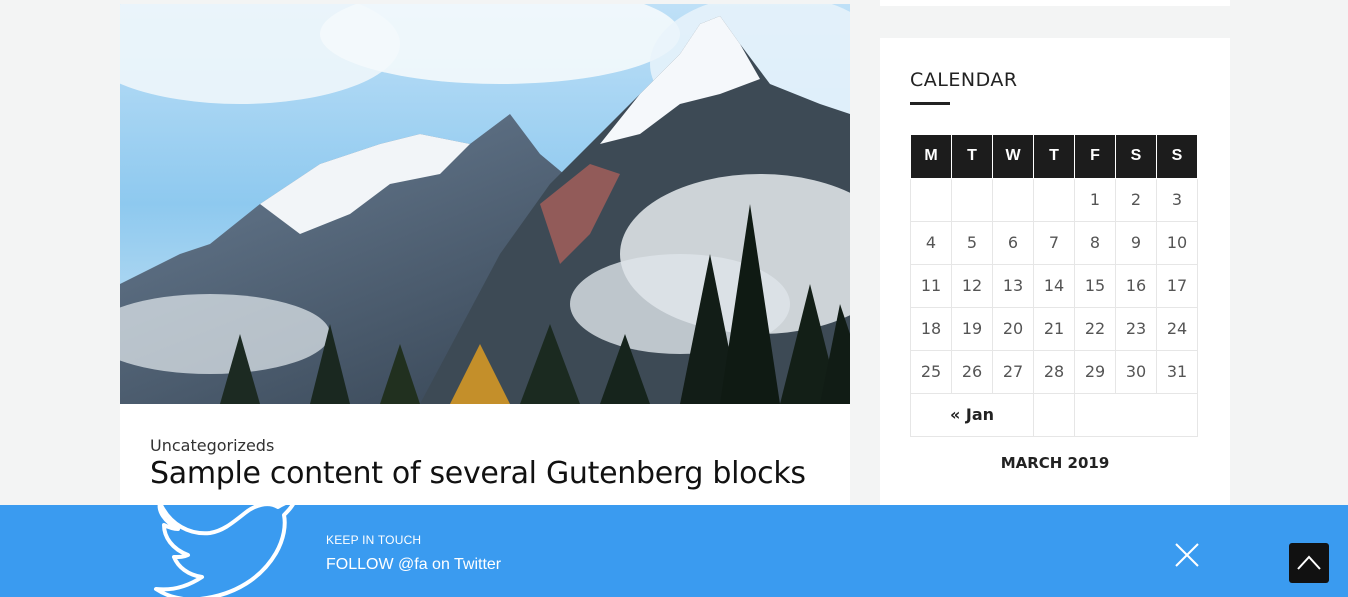 The width and height of the screenshot is (1348, 597). I want to click on calendar-day-cell: 5, so click(972, 242).